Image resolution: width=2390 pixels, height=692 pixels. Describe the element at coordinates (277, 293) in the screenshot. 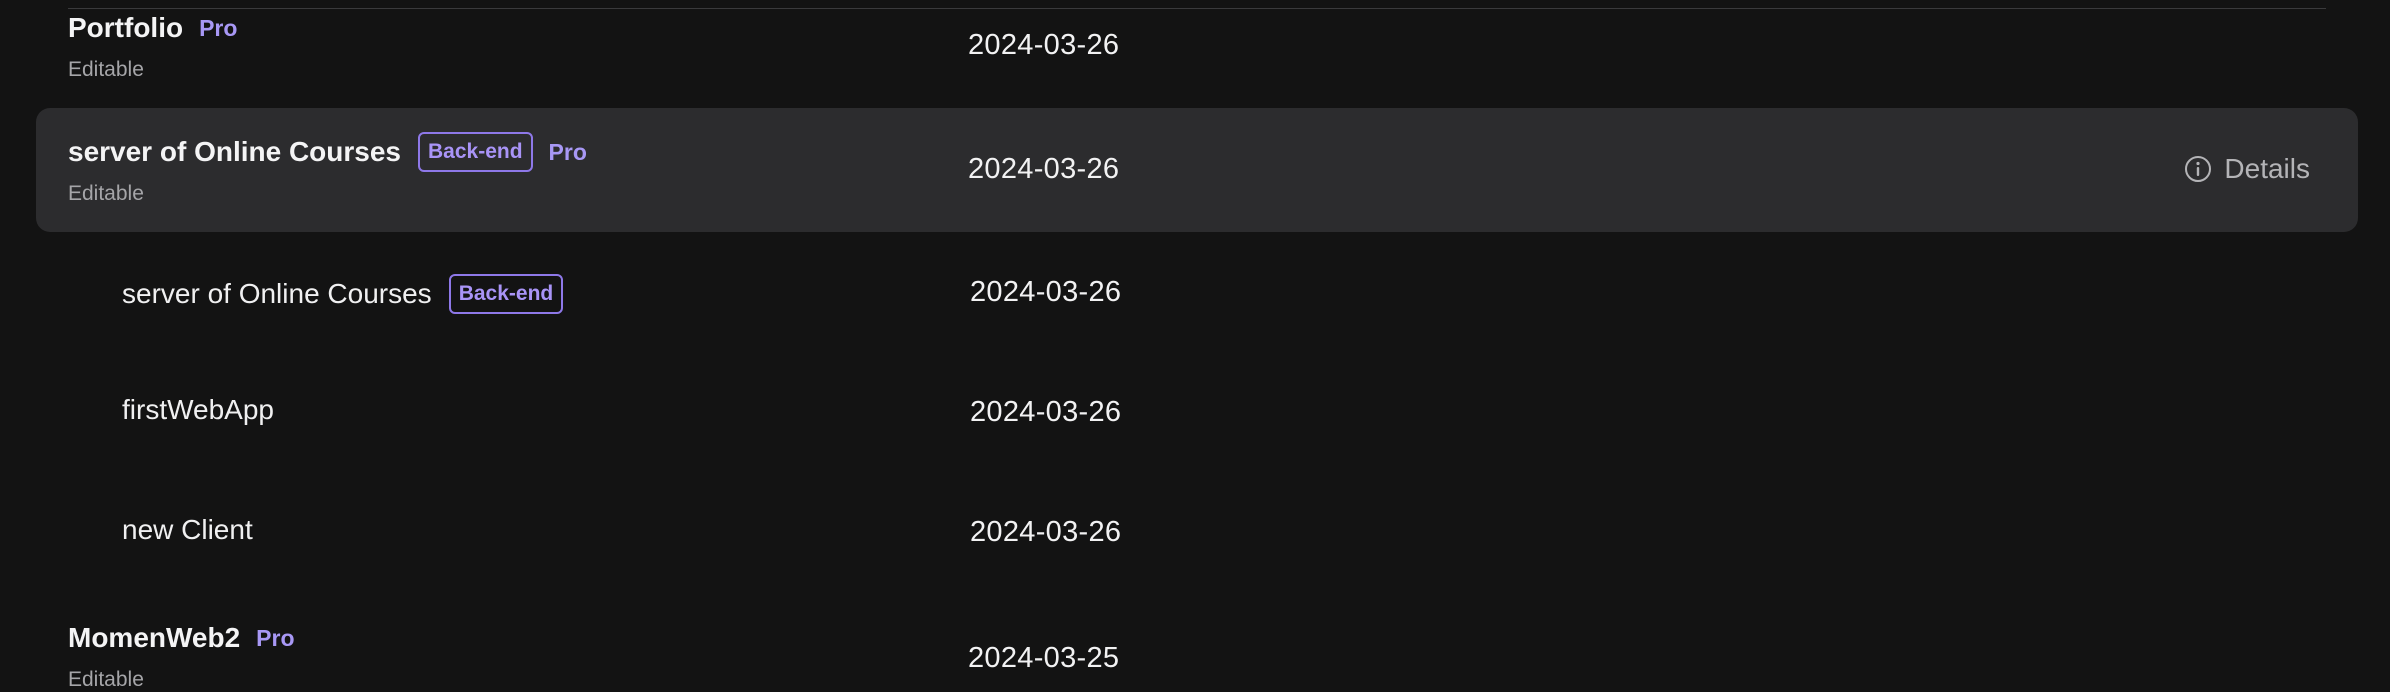

I see `subproject-title: server of Online Courses` at that location.